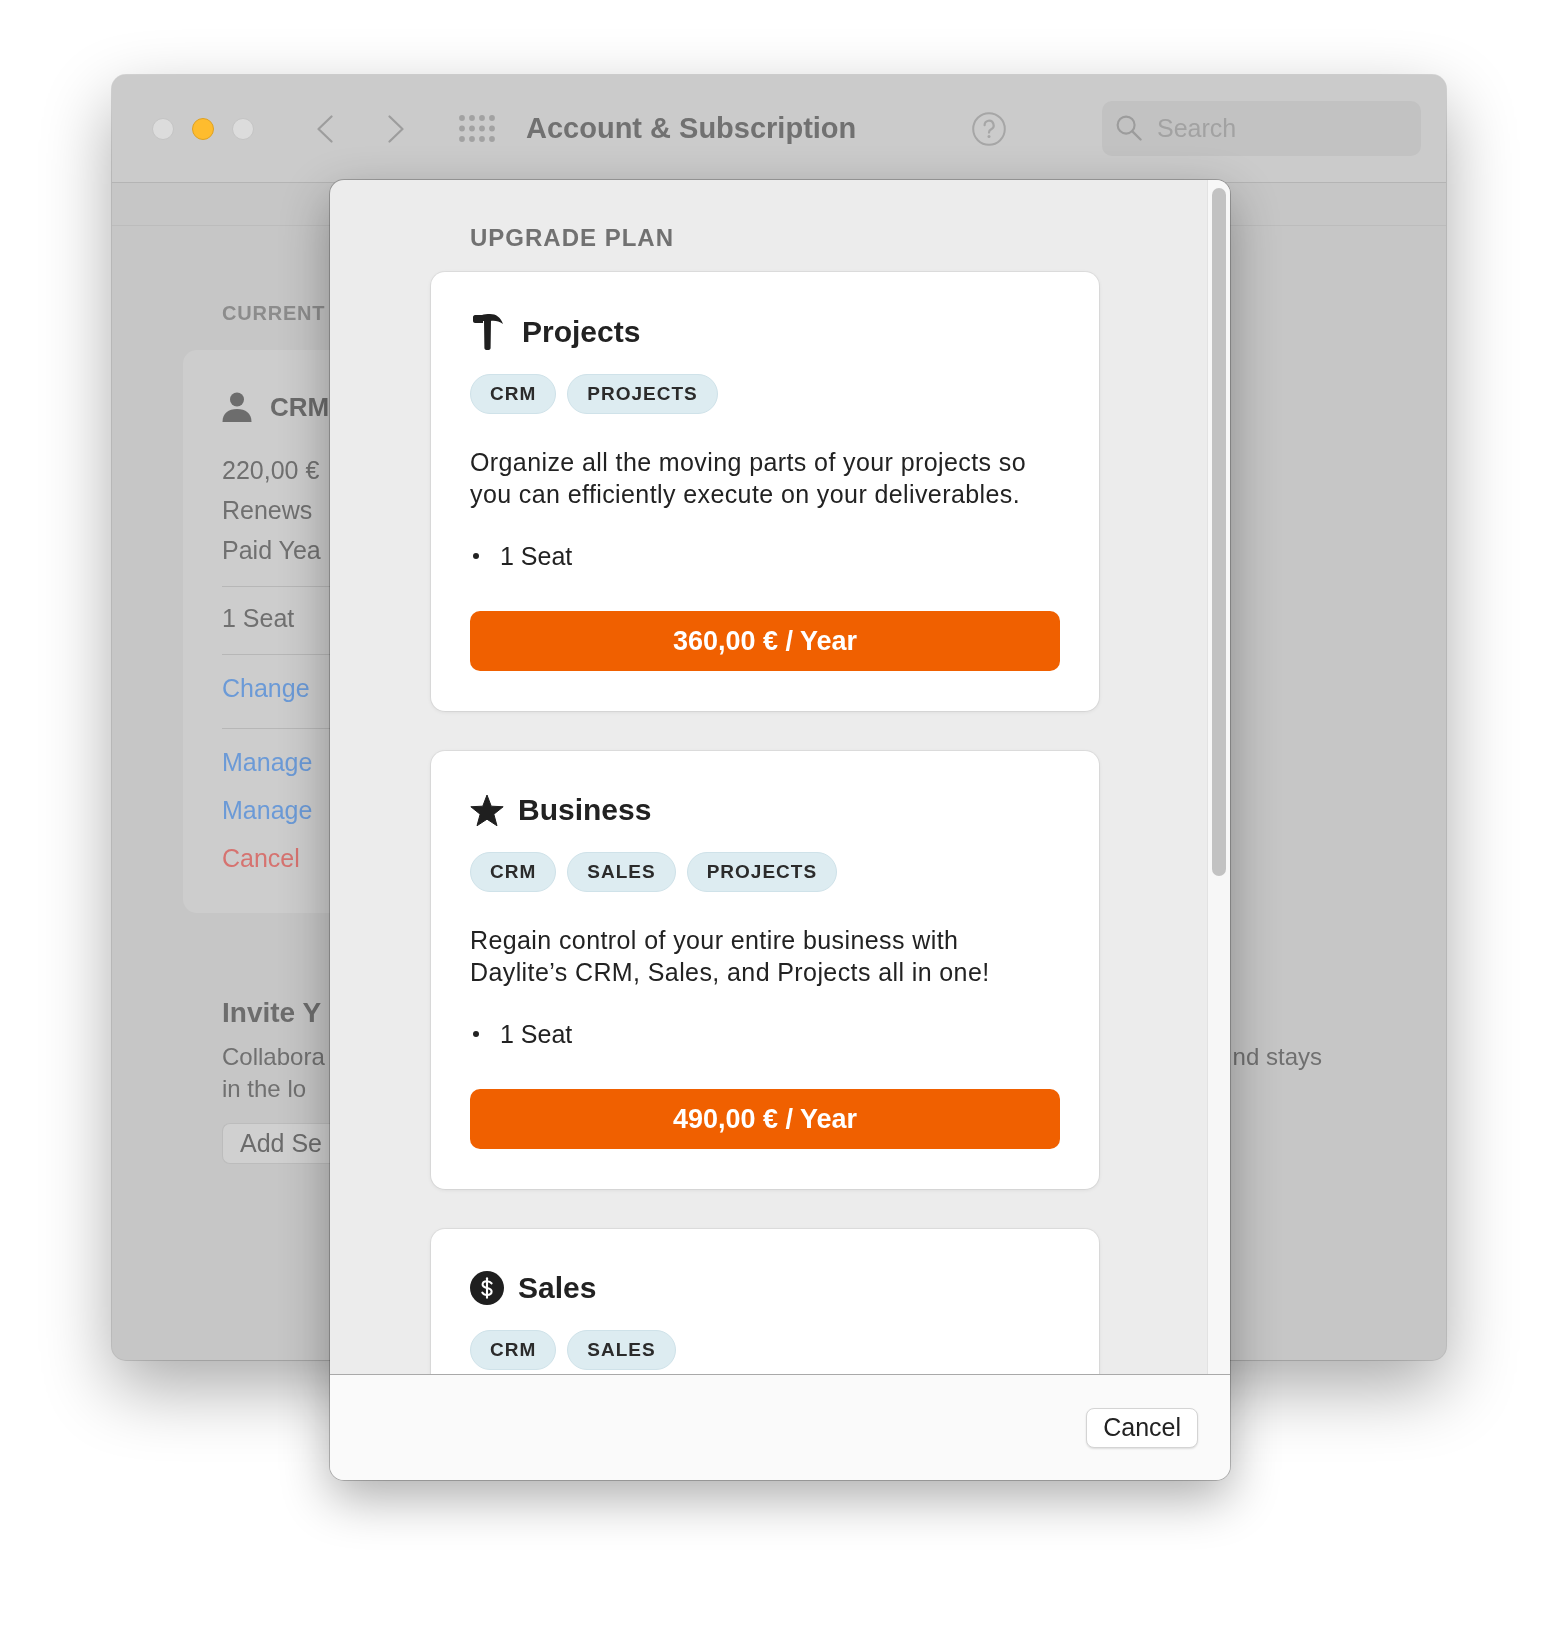 Image resolution: width=1558 pixels, height=1628 pixels. What do you see at coordinates (989, 128) in the screenshot?
I see `help-icon` at bounding box center [989, 128].